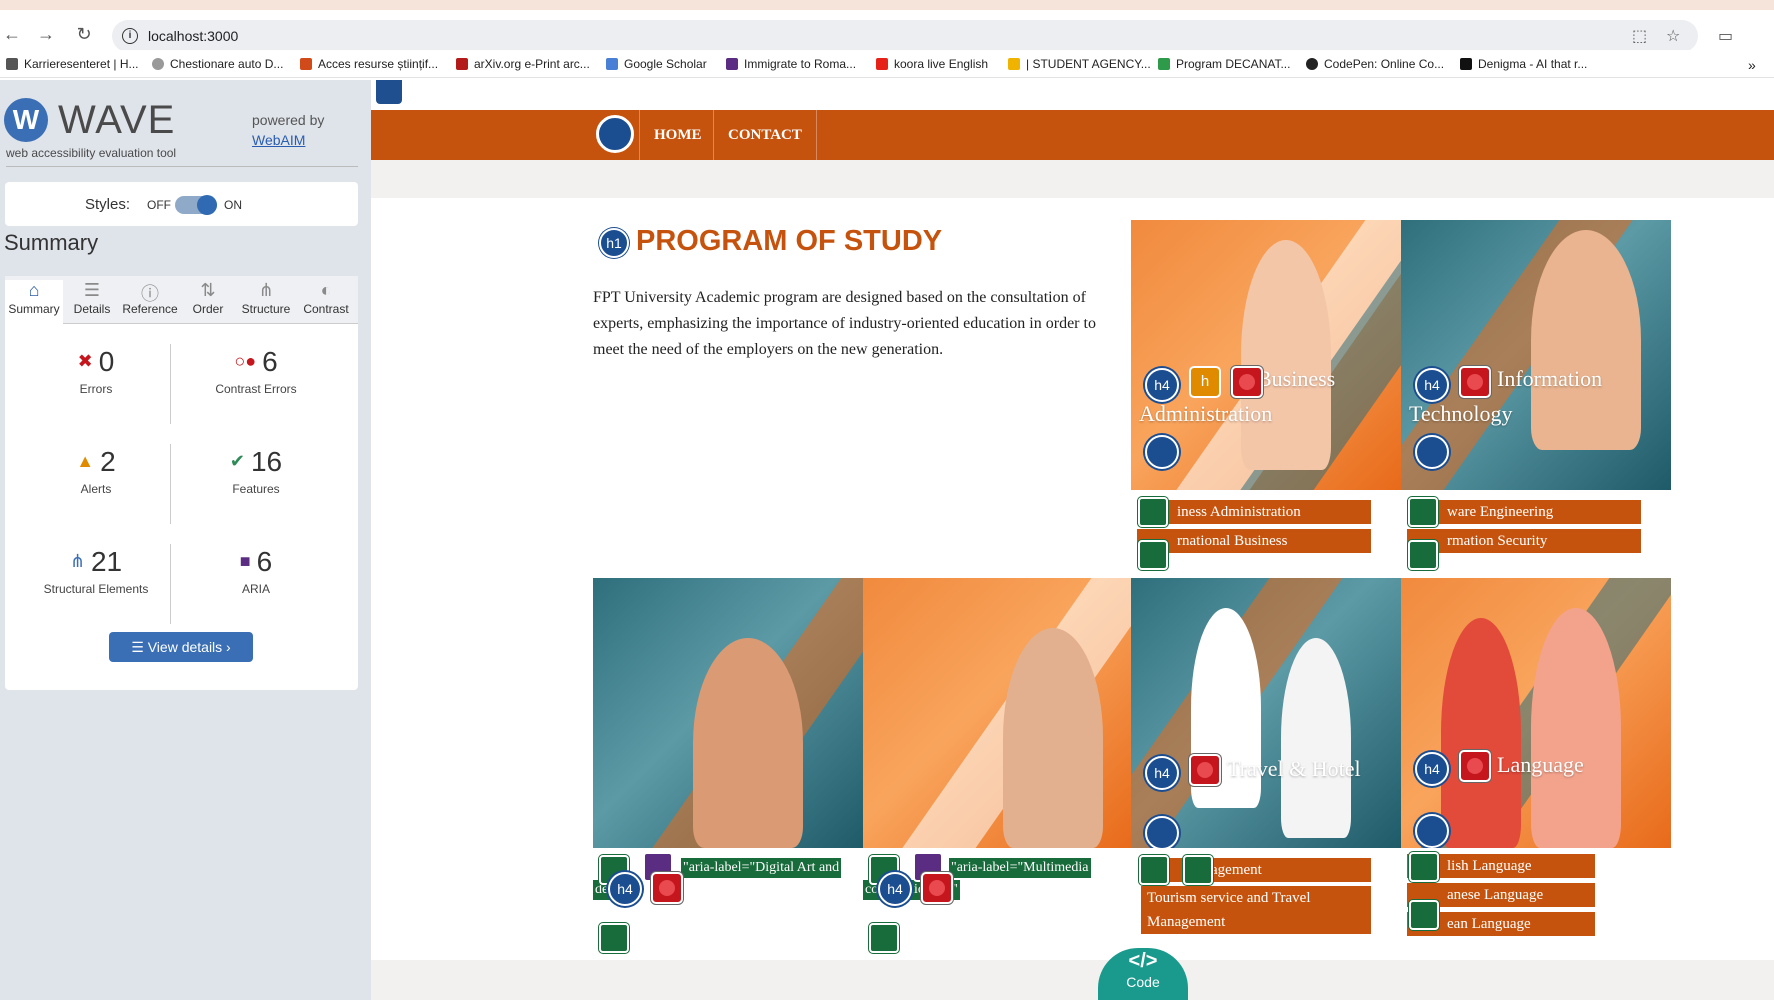  What do you see at coordinates (278, 140) in the screenshot?
I see `webaim-link: WebAIM` at bounding box center [278, 140].